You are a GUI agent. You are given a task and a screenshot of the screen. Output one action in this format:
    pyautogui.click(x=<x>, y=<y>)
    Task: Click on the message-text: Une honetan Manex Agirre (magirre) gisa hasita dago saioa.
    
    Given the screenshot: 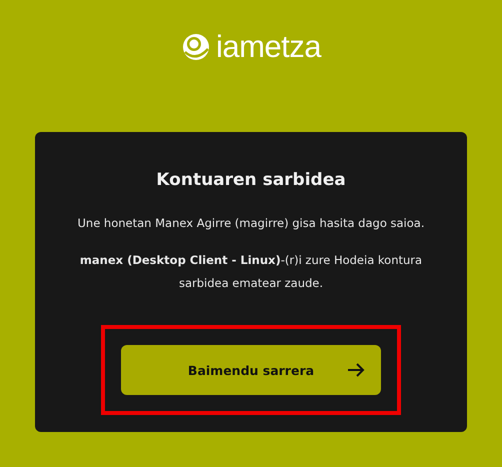 What is the action you would take?
    pyautogui.click(x=251, y=223)
    